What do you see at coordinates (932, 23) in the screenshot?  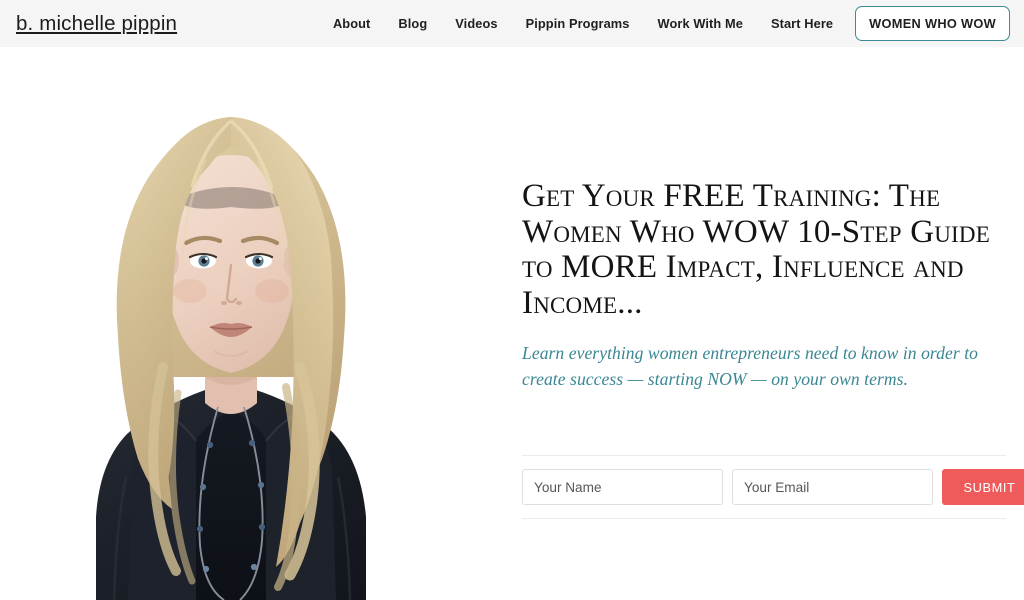 I see `nav-cta-women-who-wow: WOMEN WHO WOW` at bounding box center [932, 23].